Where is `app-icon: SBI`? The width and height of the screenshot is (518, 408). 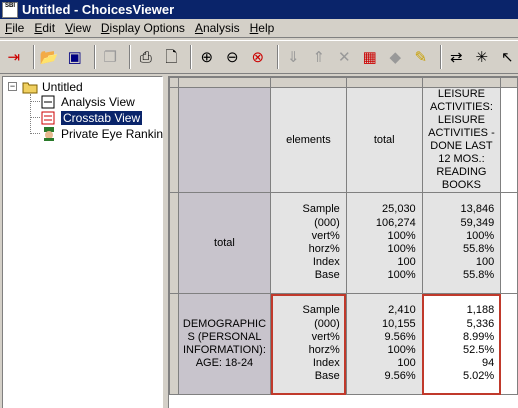
app-icon: SBI is located at coordinates (10, 9).